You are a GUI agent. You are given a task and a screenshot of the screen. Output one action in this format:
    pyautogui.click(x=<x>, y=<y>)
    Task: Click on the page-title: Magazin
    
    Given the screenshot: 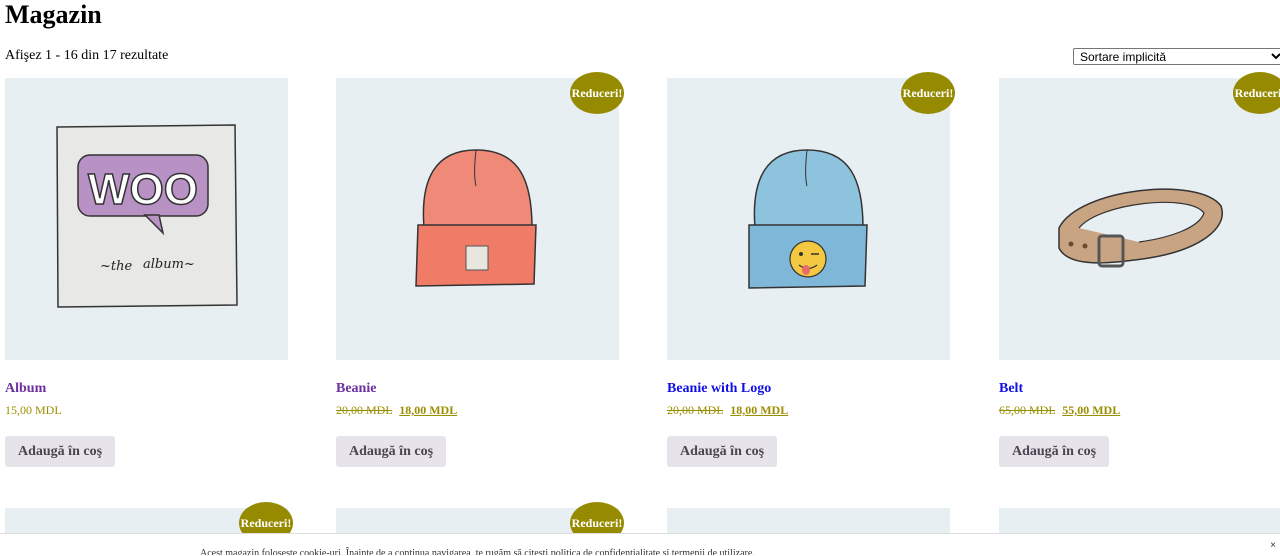 What is the action you would take?
    pyautogui.click(x=53, y=14)
    